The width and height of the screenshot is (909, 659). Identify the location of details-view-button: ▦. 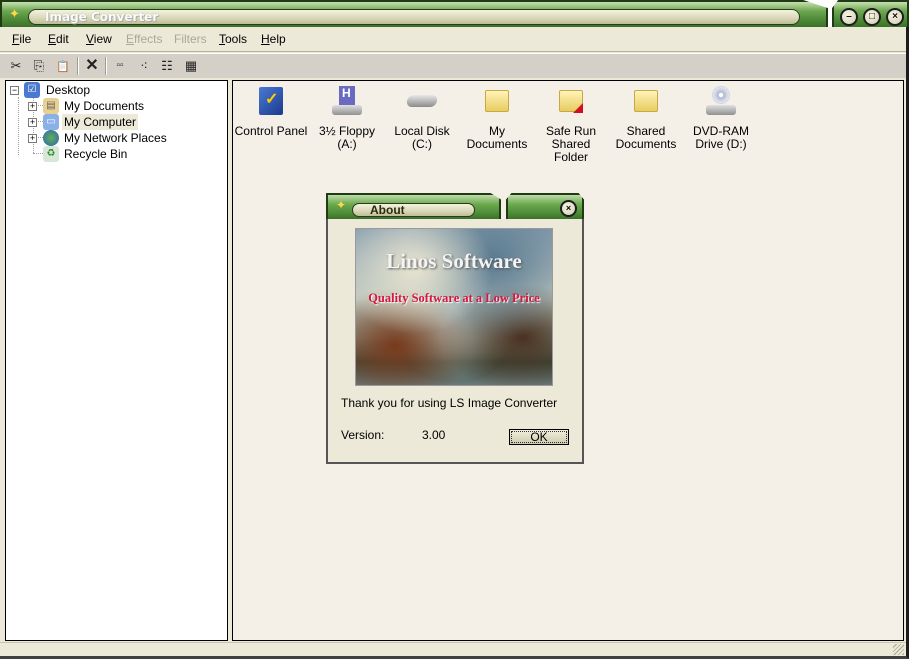
(191, 66).